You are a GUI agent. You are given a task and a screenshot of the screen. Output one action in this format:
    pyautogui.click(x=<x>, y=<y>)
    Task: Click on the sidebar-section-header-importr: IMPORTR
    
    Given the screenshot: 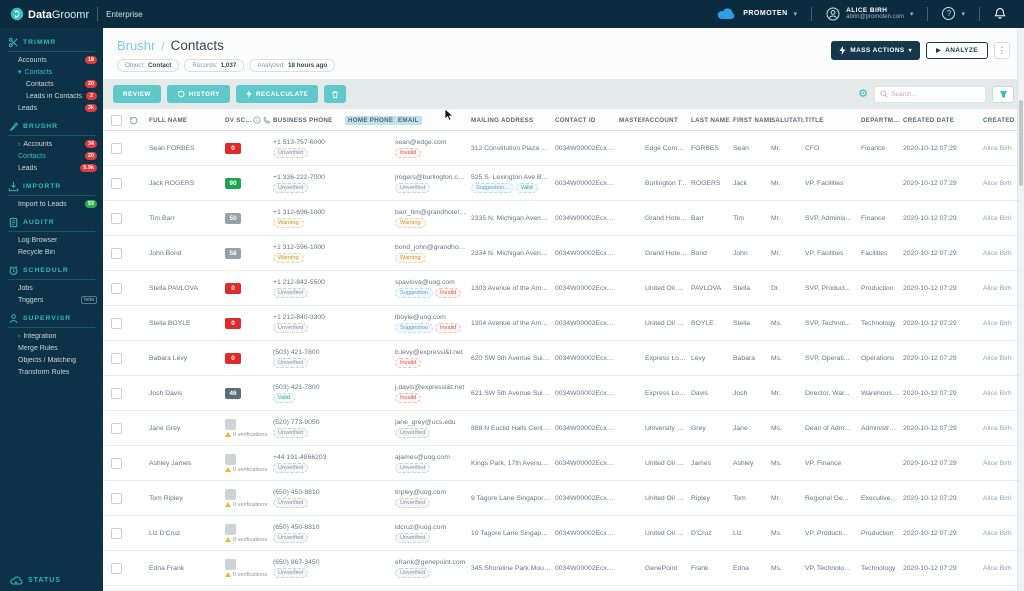 What is the action you would take?
    pyautogui.click(x=51, y=186)
    